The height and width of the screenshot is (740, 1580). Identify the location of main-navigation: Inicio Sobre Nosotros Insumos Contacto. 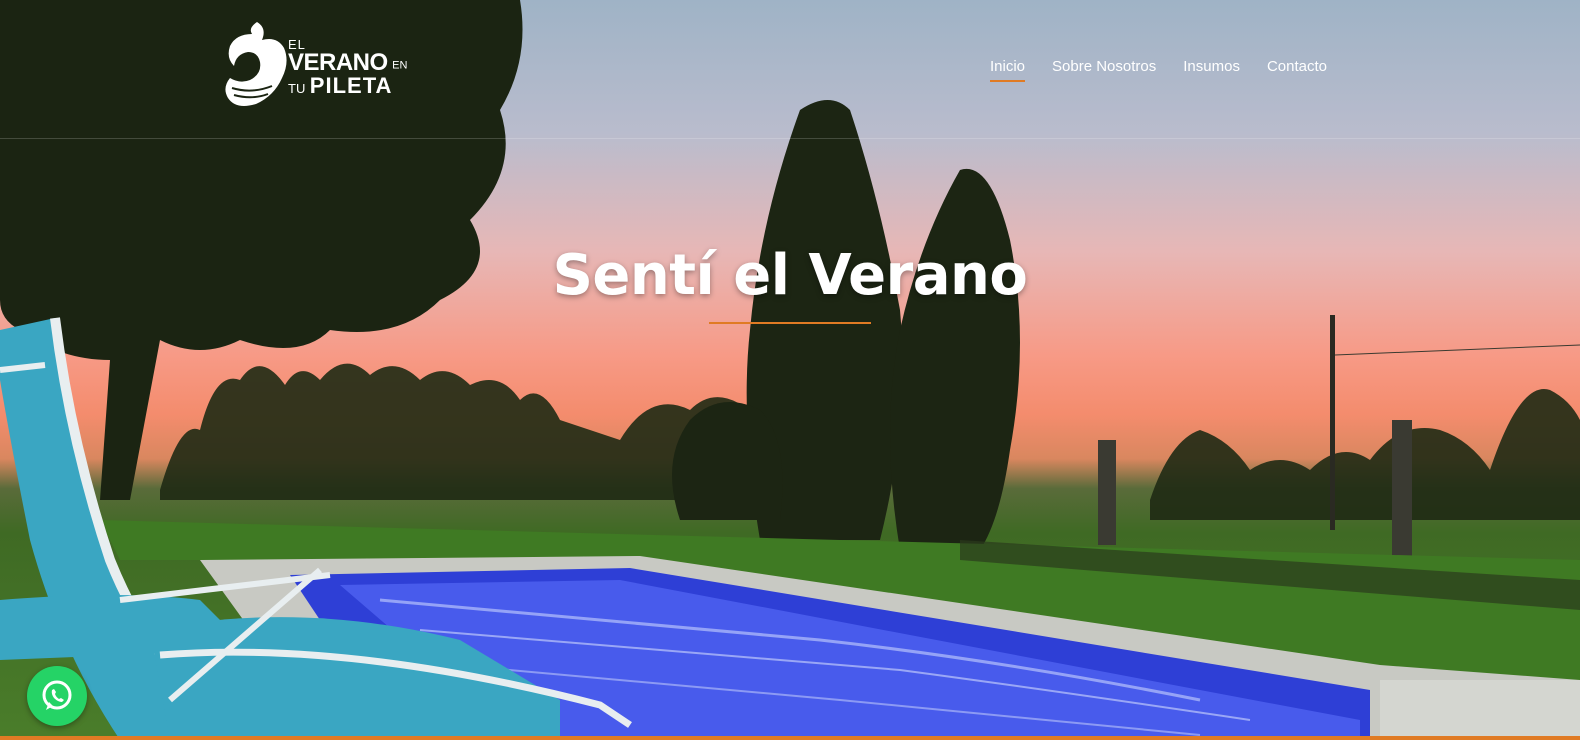
(1158, 70).